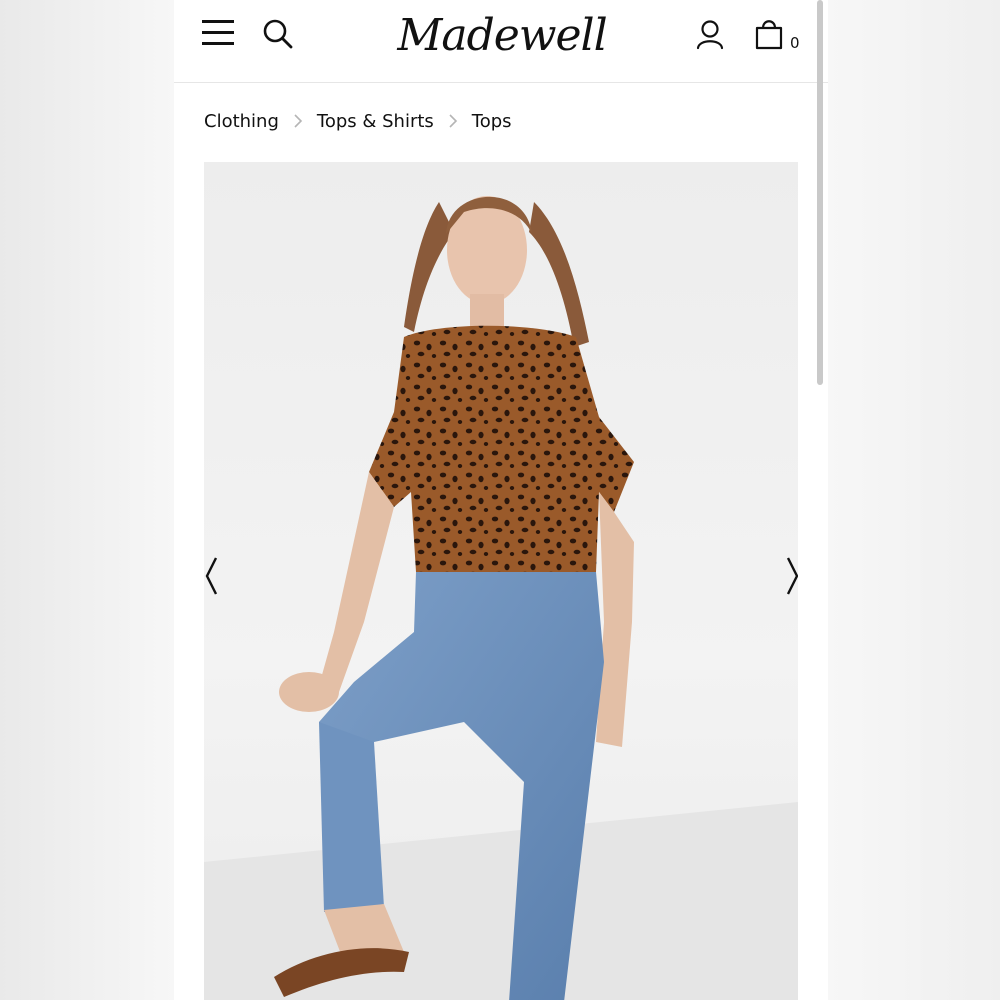 The width and height of the screenshot is (1000, 1000). I want to click on account-button, so click(710, 35).